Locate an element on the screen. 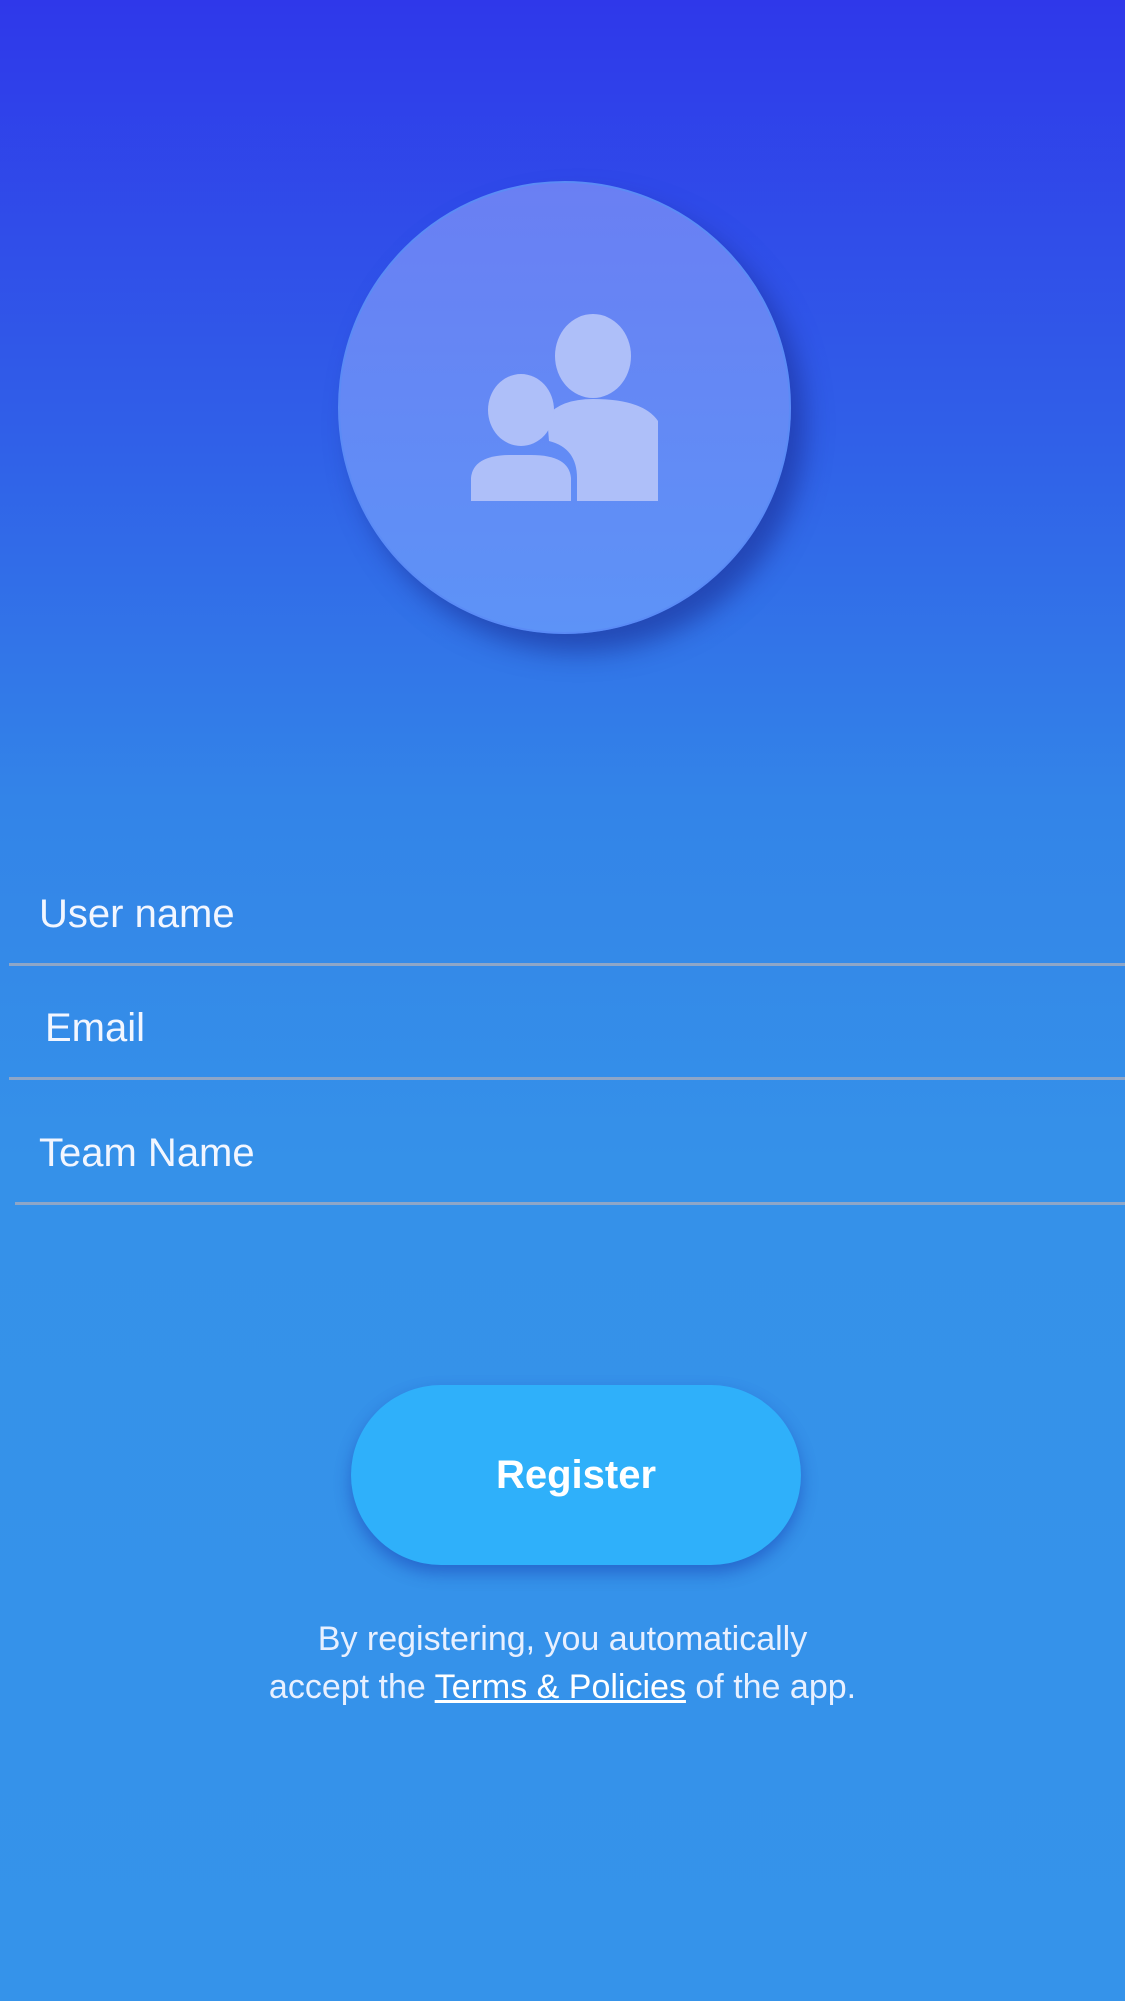 The width and height of the screenshot is (1125, 2001). username-input is located at coordinates (539, 914).